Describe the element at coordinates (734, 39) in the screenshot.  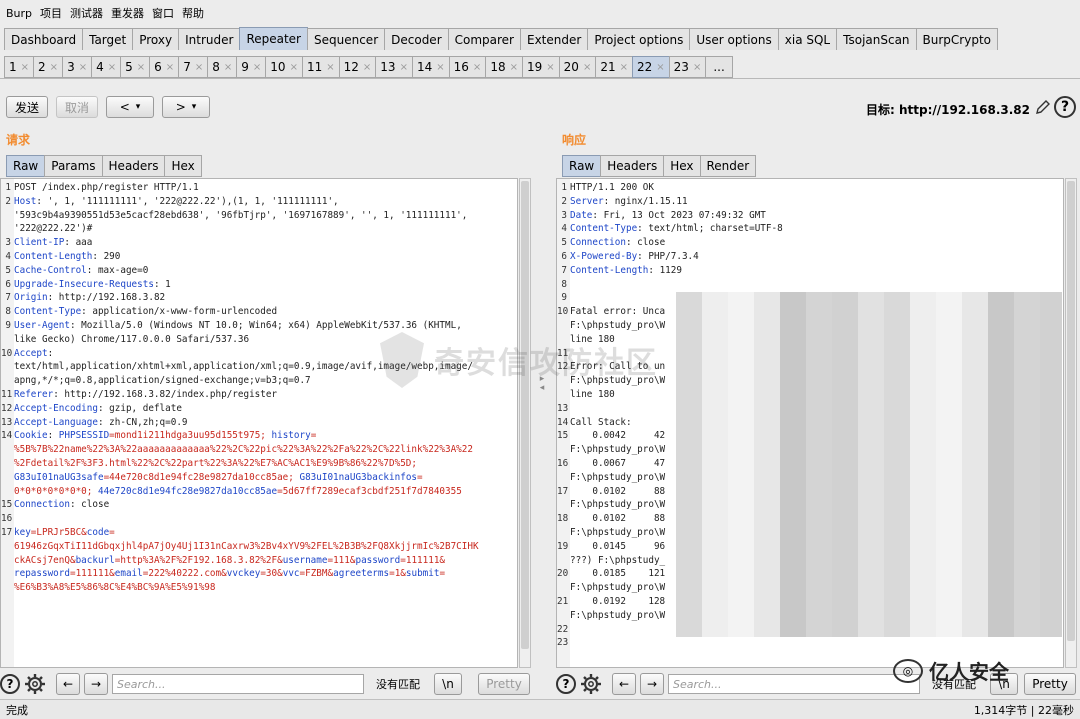
I see `tab-user-options: User options` at that location.